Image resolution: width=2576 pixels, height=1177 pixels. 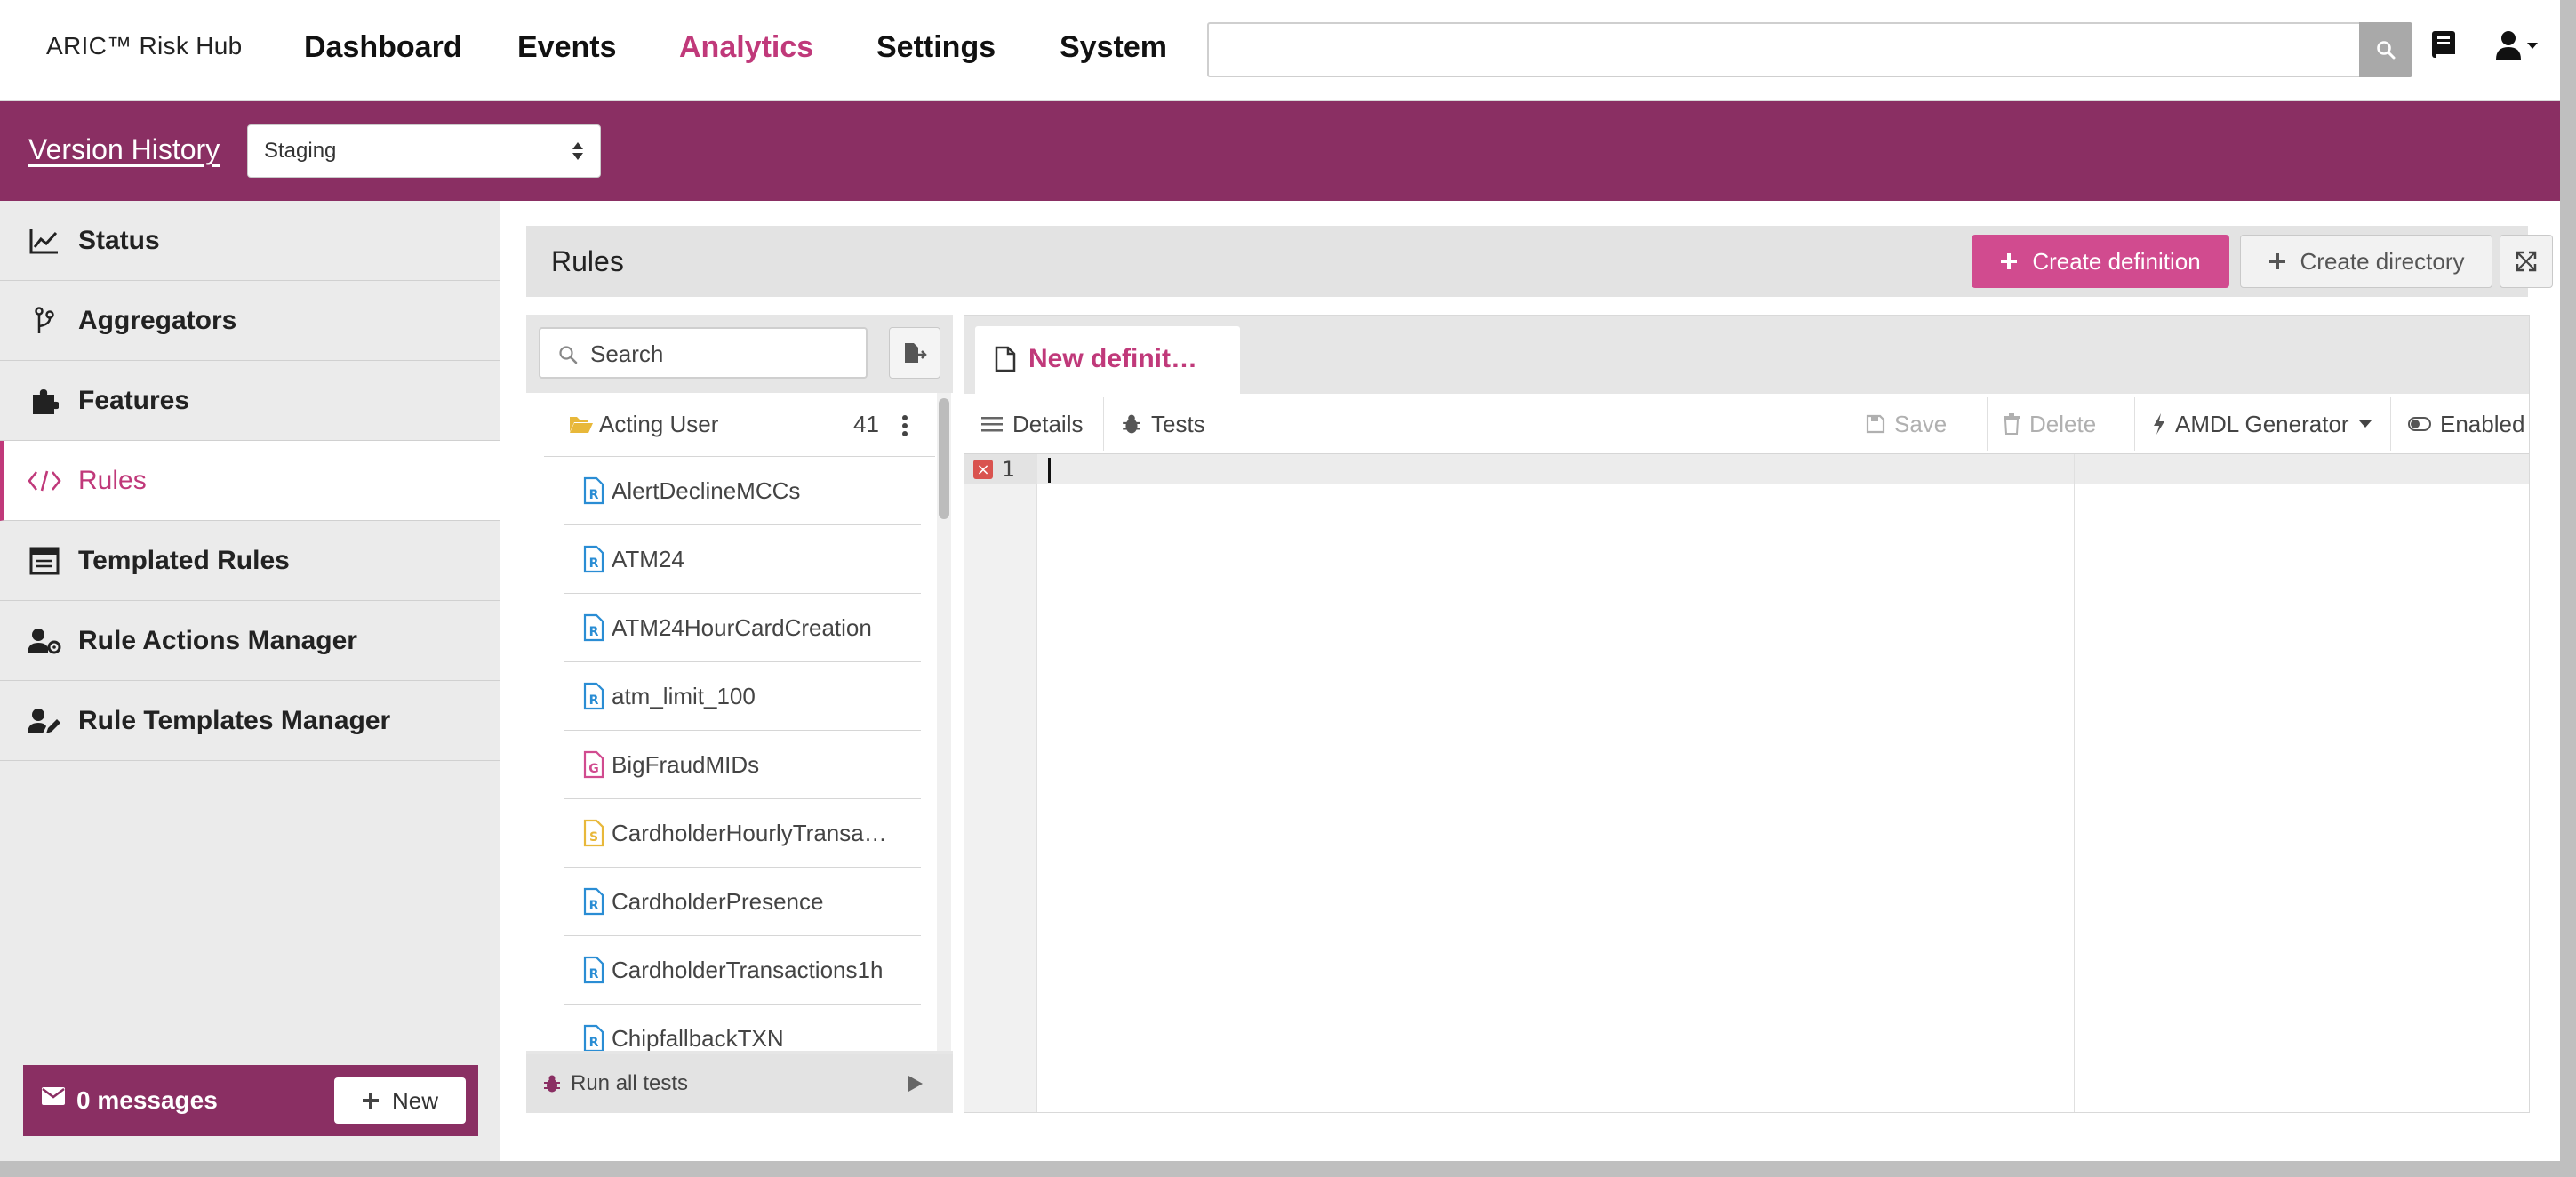 What do you see at coordinates (944, 459) in the screenshot?
I see `tree-scrollbar-thumb` at bounding box center [944, 459].